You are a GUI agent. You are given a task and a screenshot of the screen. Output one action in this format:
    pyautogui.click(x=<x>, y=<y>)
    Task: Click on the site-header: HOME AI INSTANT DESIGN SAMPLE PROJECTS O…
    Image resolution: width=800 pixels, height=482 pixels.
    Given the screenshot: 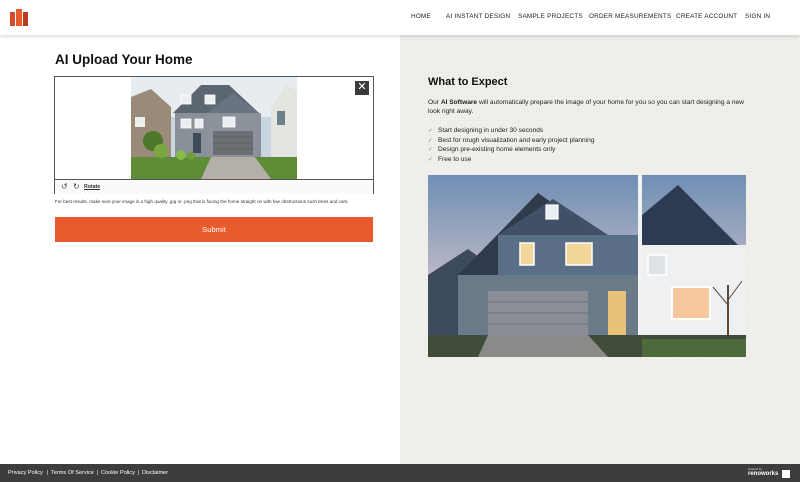 What is the action you would take?
    pyautogui.click(x=400, y=17)
    